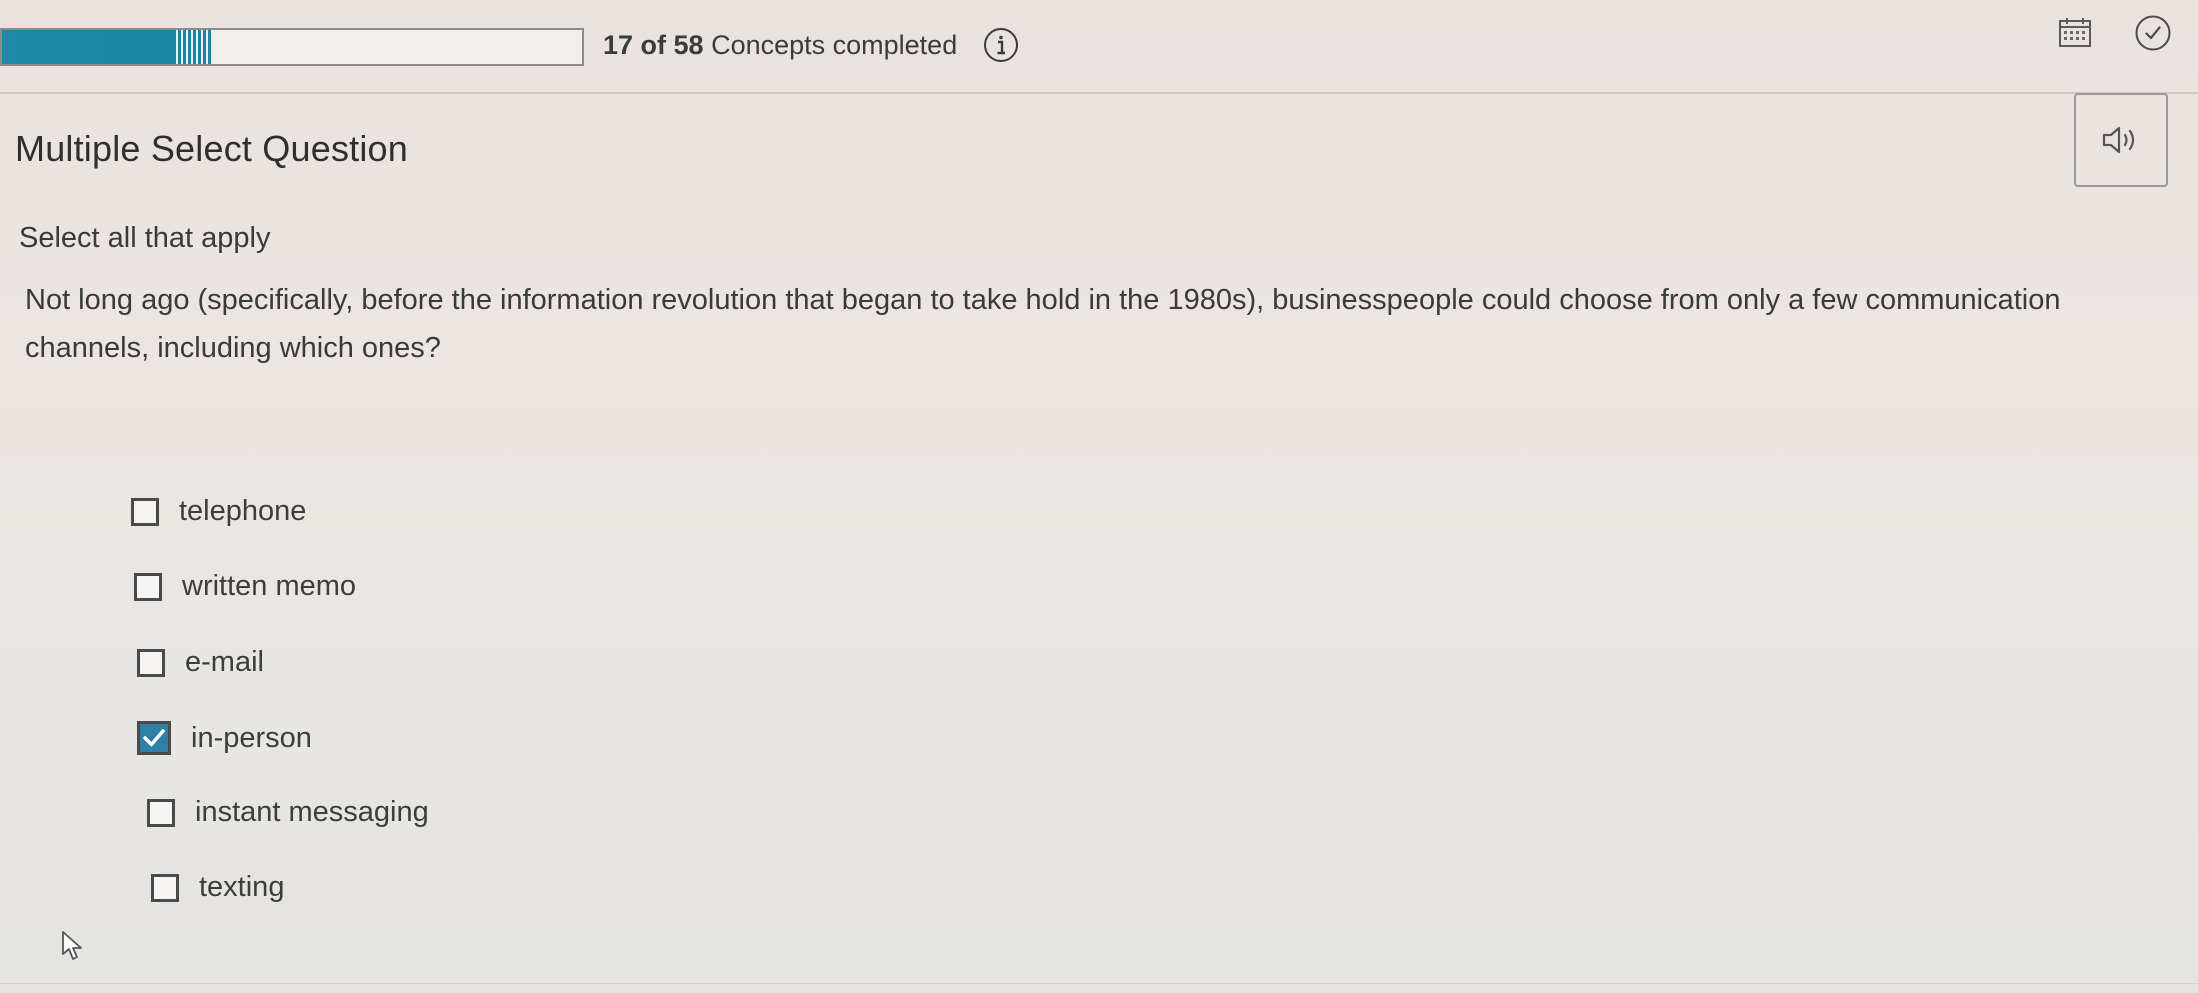 The width and height of the screenshot is (2198, 993). What do you see at coordinates (312, 812) in the screenshot?
I see `choice-label: instant messaging` at bounding box center [312, 812].